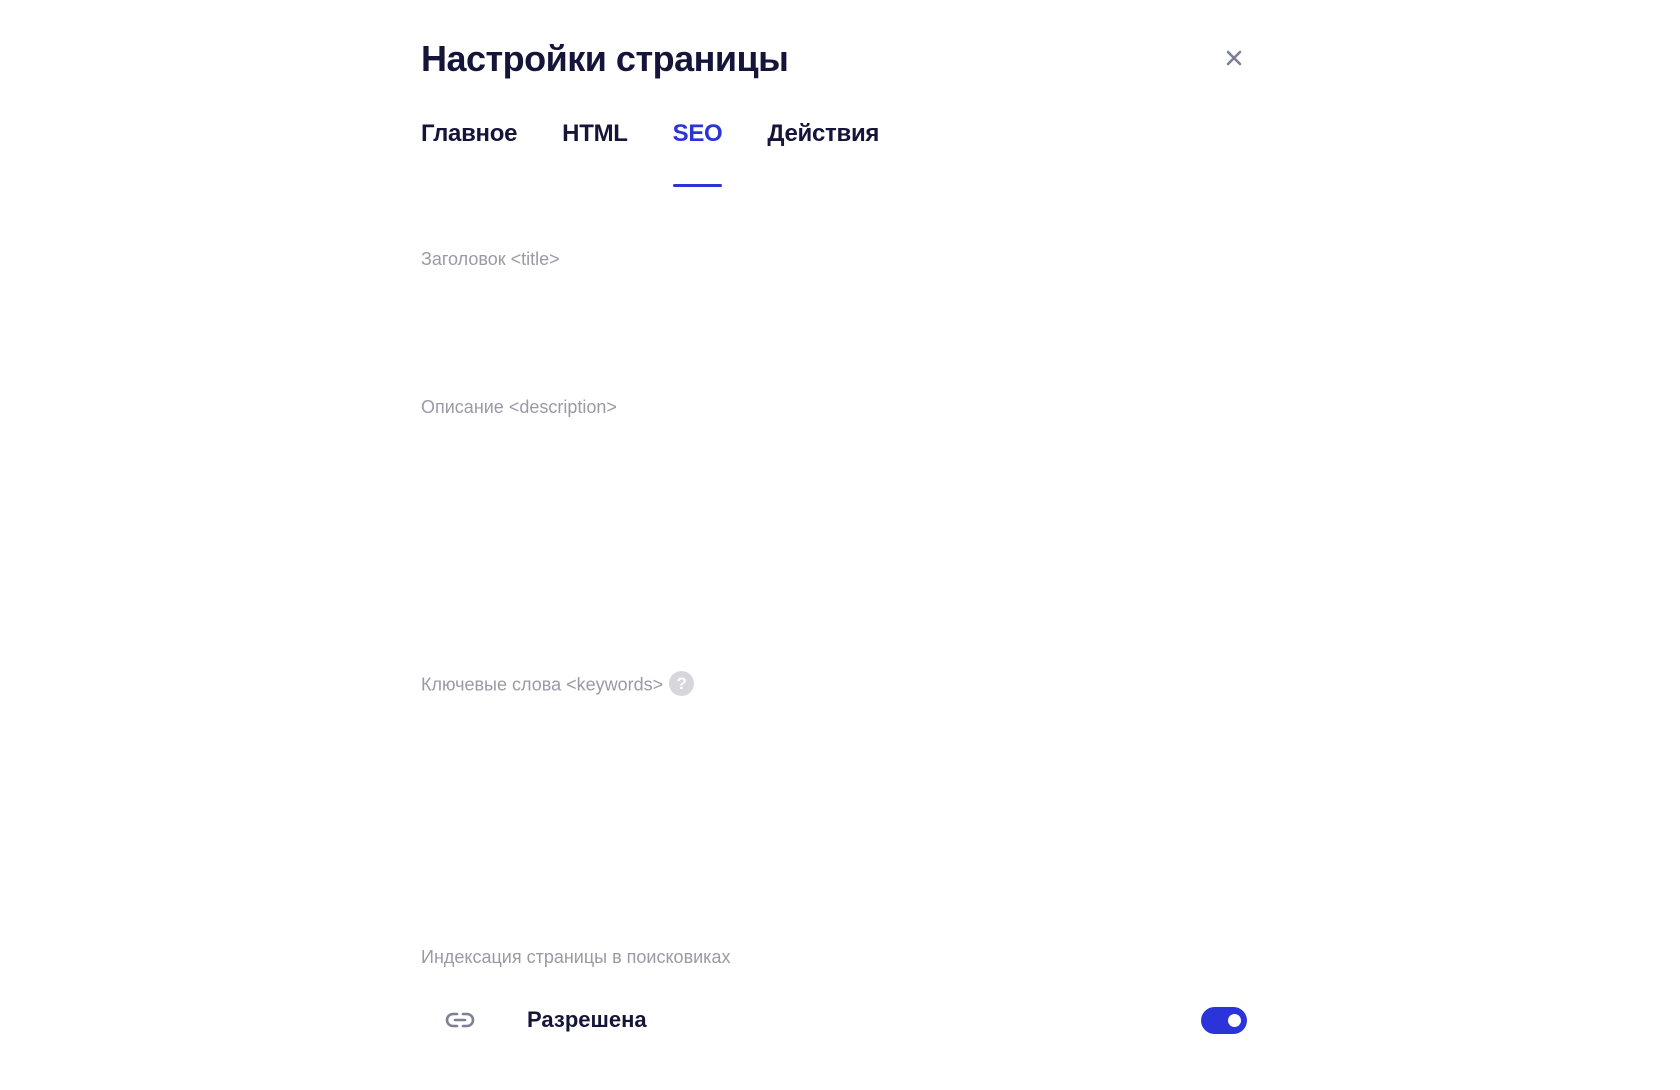 Image resolution: width=1680 pixels, height=1090 pixels. I want to click on description-input, so click(833, 533).